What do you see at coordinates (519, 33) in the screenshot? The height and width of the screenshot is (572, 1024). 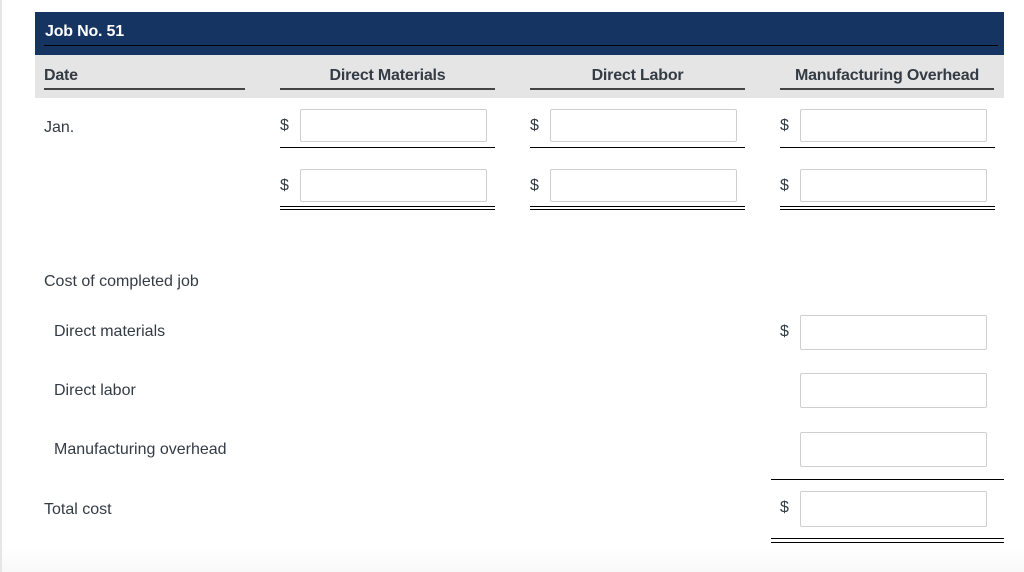 I see `job-header: Job No. 51` at bounding box center [519, 33].